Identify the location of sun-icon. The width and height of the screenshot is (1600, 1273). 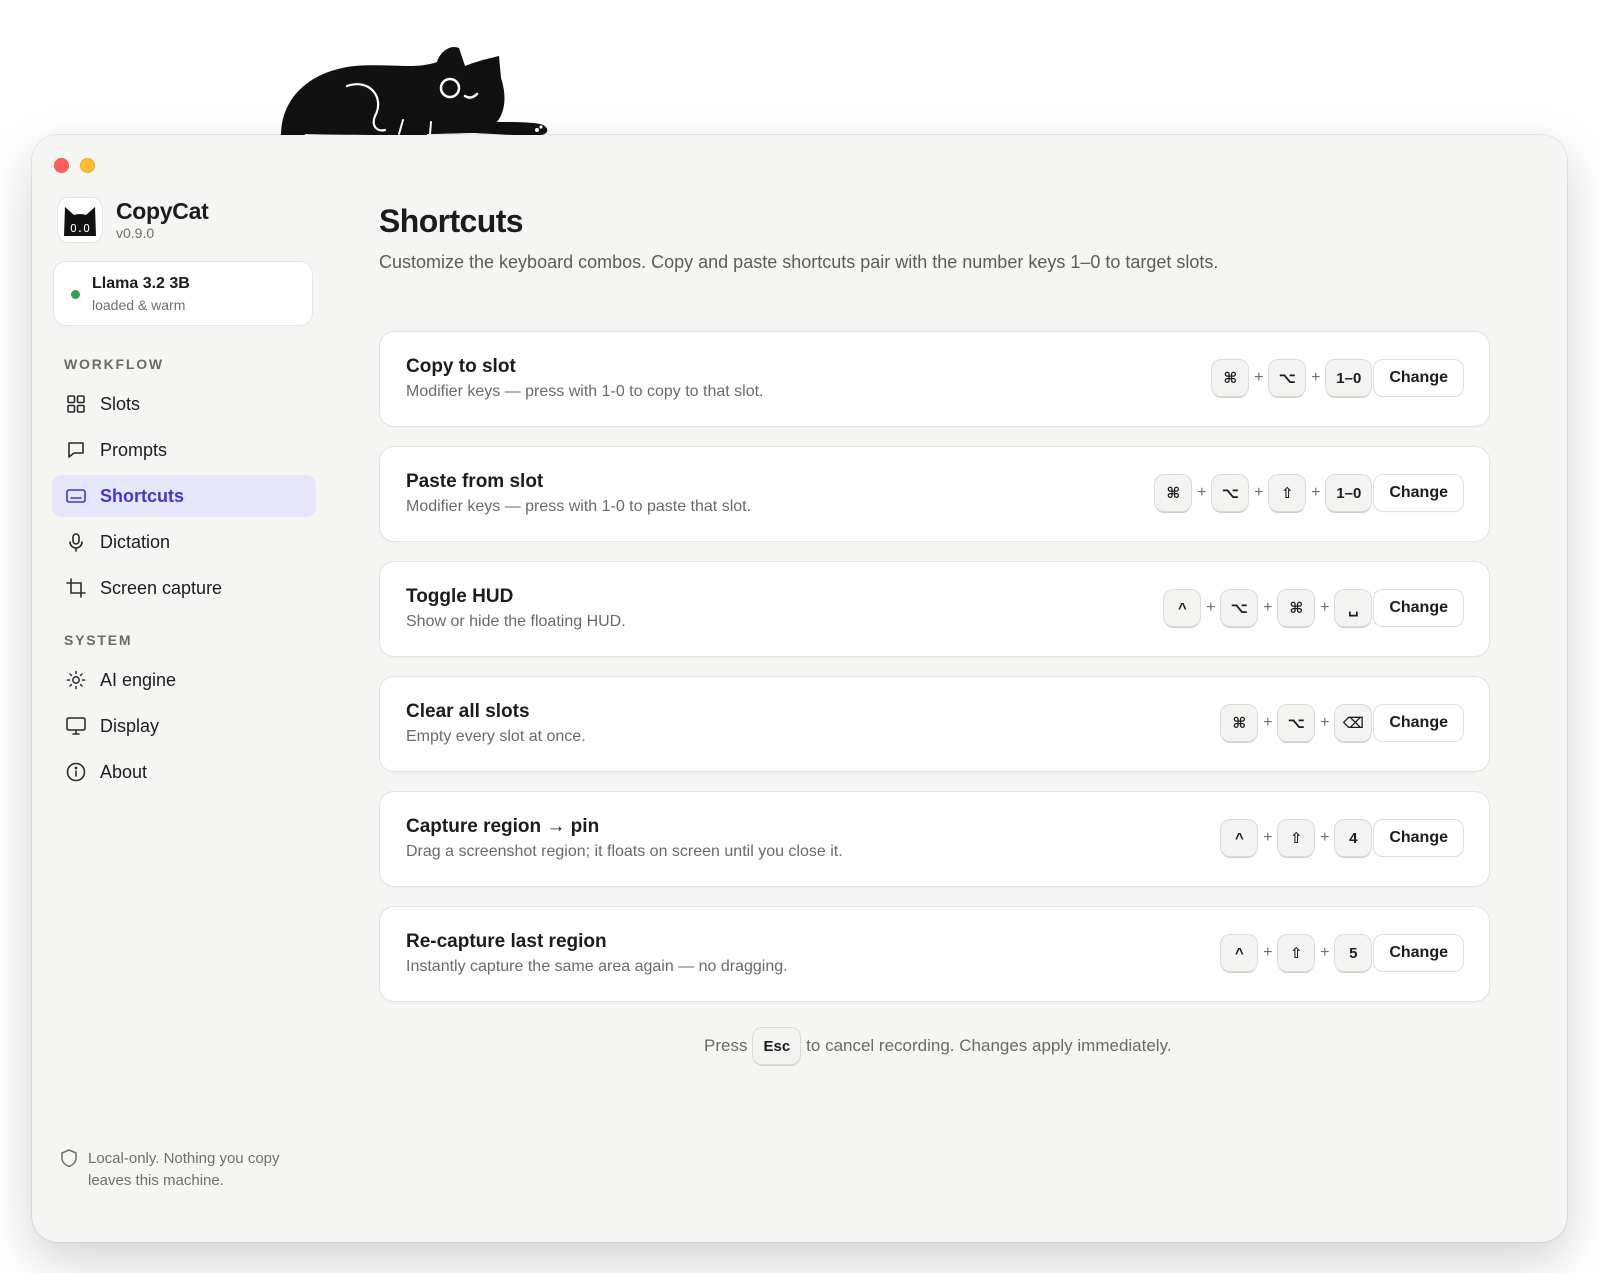
(76, 680).